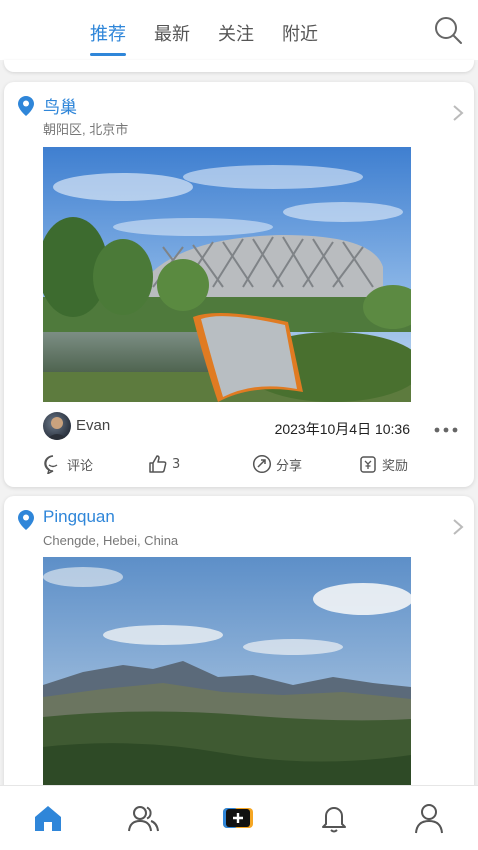 This screenshot has width=478, height=850. Describe the element at coordinates (57, 426) in the screenshot. I see `avatar` at that location.